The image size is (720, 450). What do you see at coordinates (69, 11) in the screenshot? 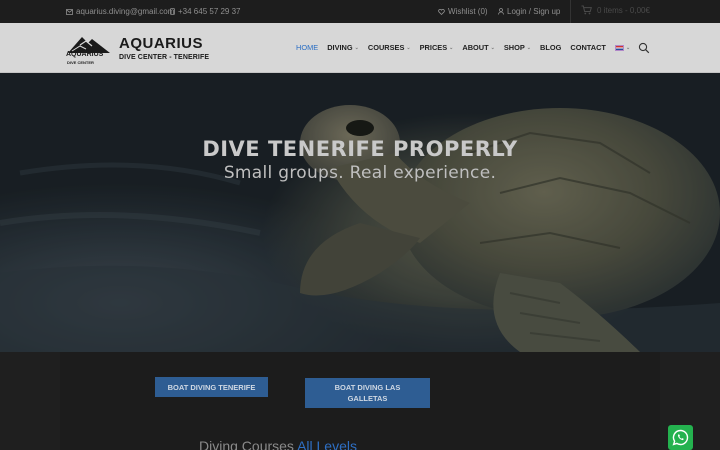
I see `envelope-icon` at bounding box center [69, 11].